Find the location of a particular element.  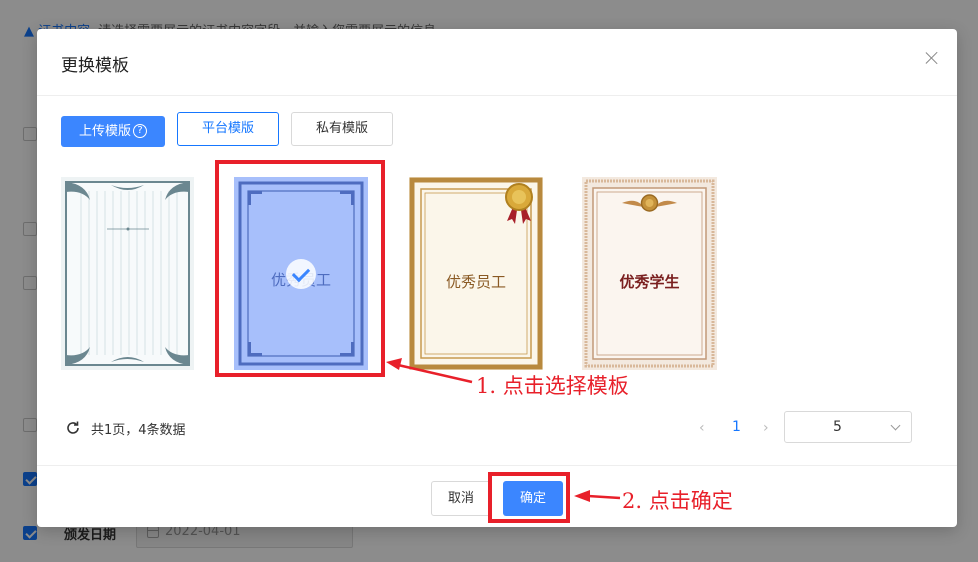

annotation-arrows is located at coordinates (503, 430).